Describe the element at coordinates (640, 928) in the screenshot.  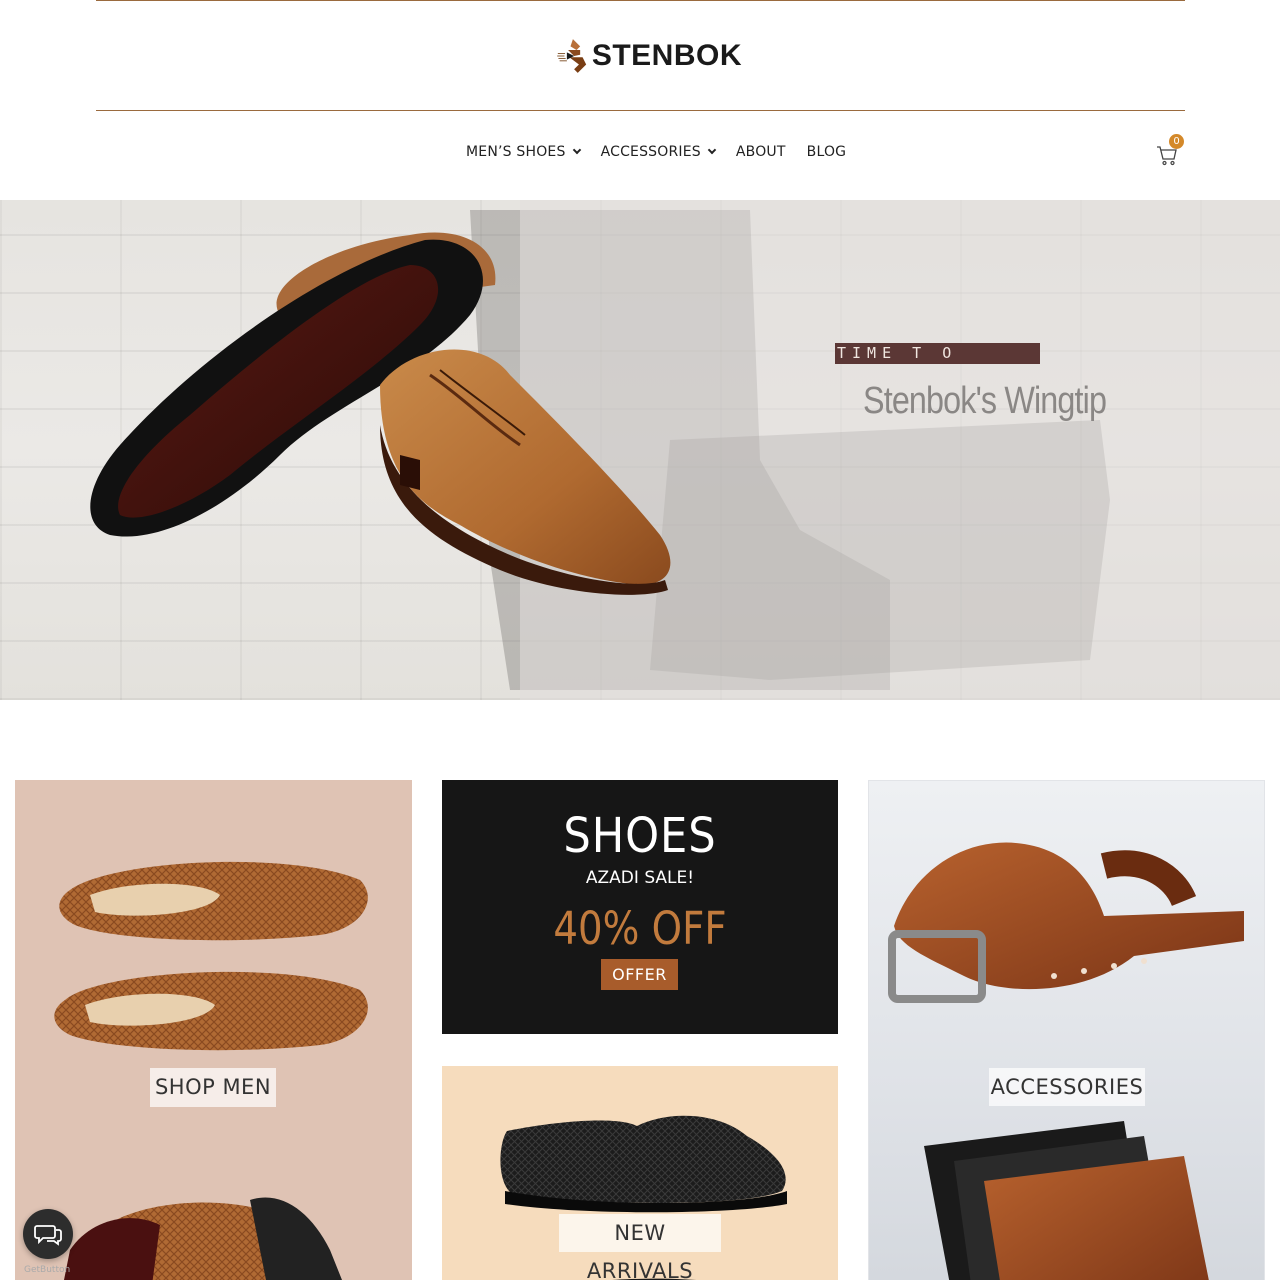
I see `sale-discount: 40% OFF` at that location.